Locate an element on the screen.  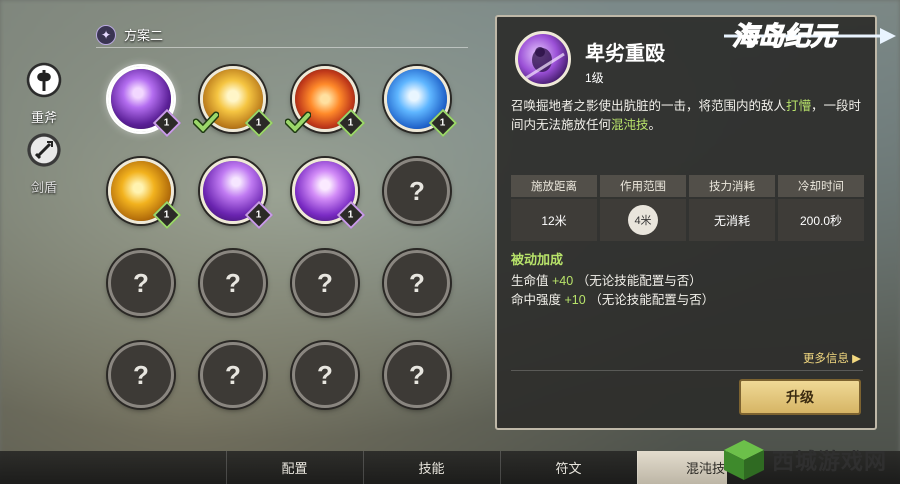
passive-label: 生命值 is located at coordinates (530, 281).